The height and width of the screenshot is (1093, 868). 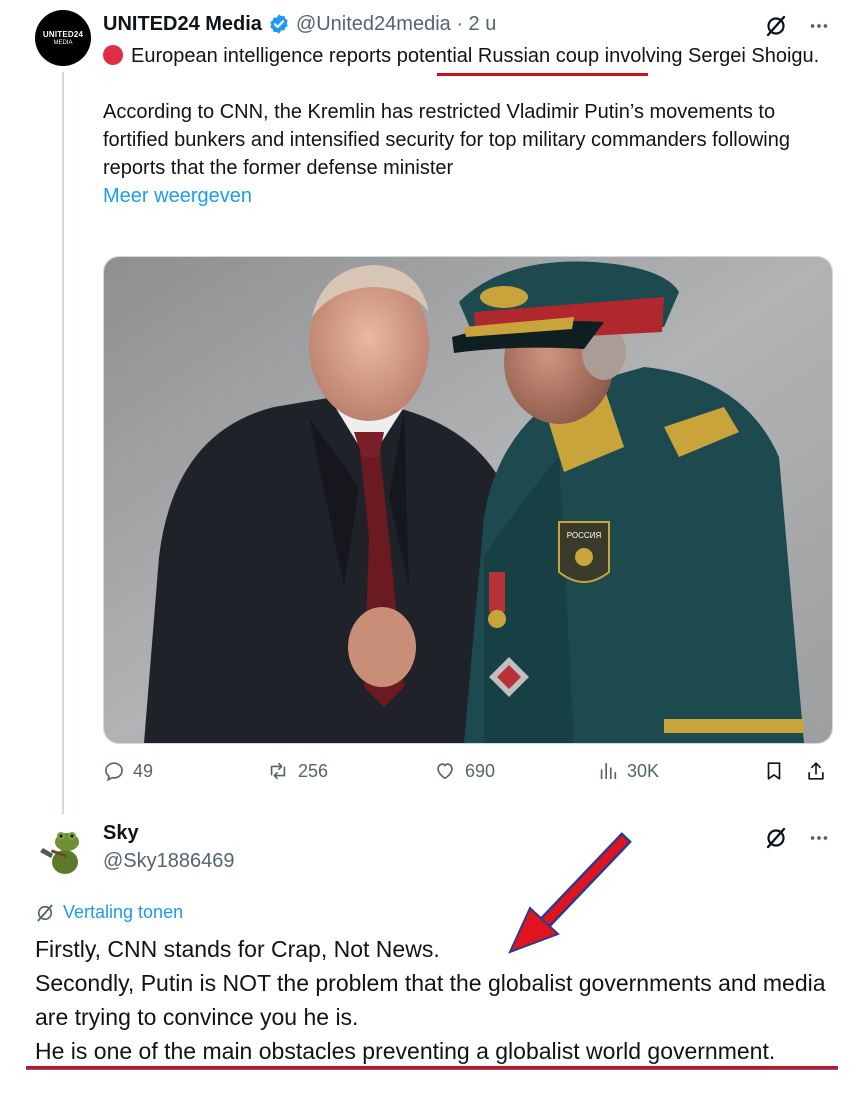 I want to click on view-count: 30K, so click(x=643, y=770).